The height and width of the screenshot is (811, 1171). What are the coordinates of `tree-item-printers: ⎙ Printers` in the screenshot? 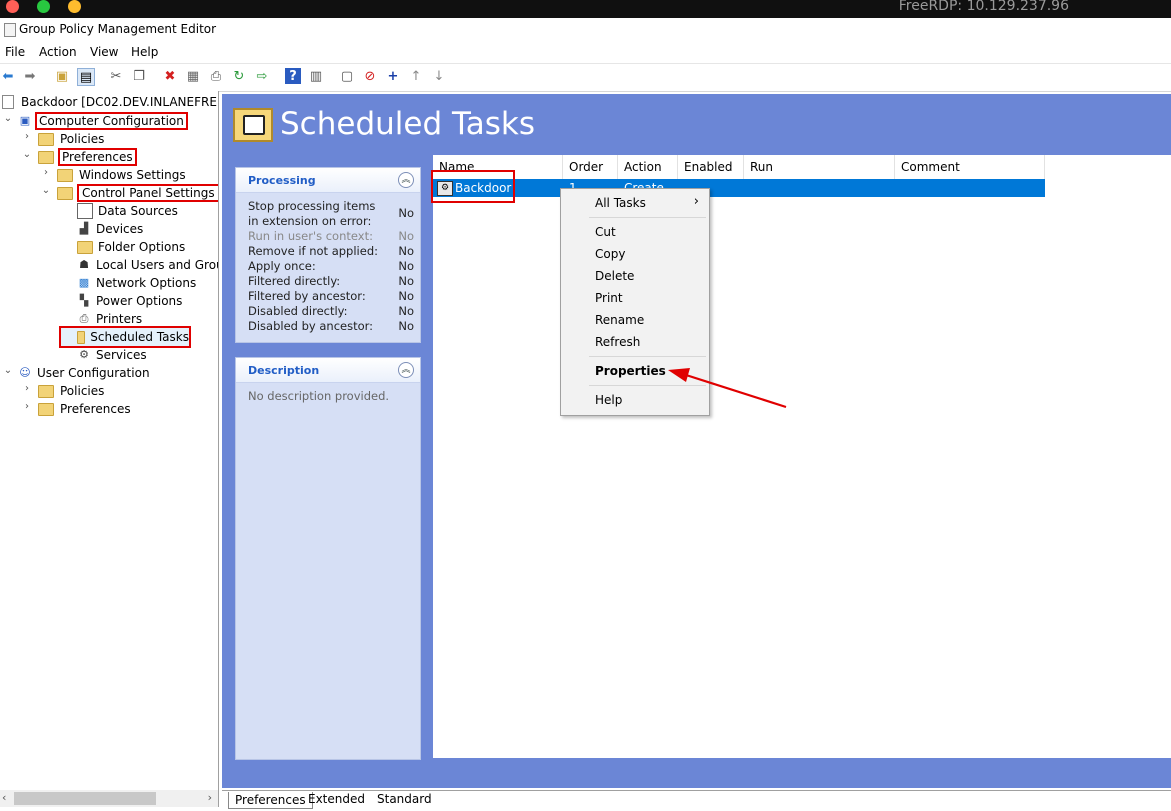 It's located at (110, 319).